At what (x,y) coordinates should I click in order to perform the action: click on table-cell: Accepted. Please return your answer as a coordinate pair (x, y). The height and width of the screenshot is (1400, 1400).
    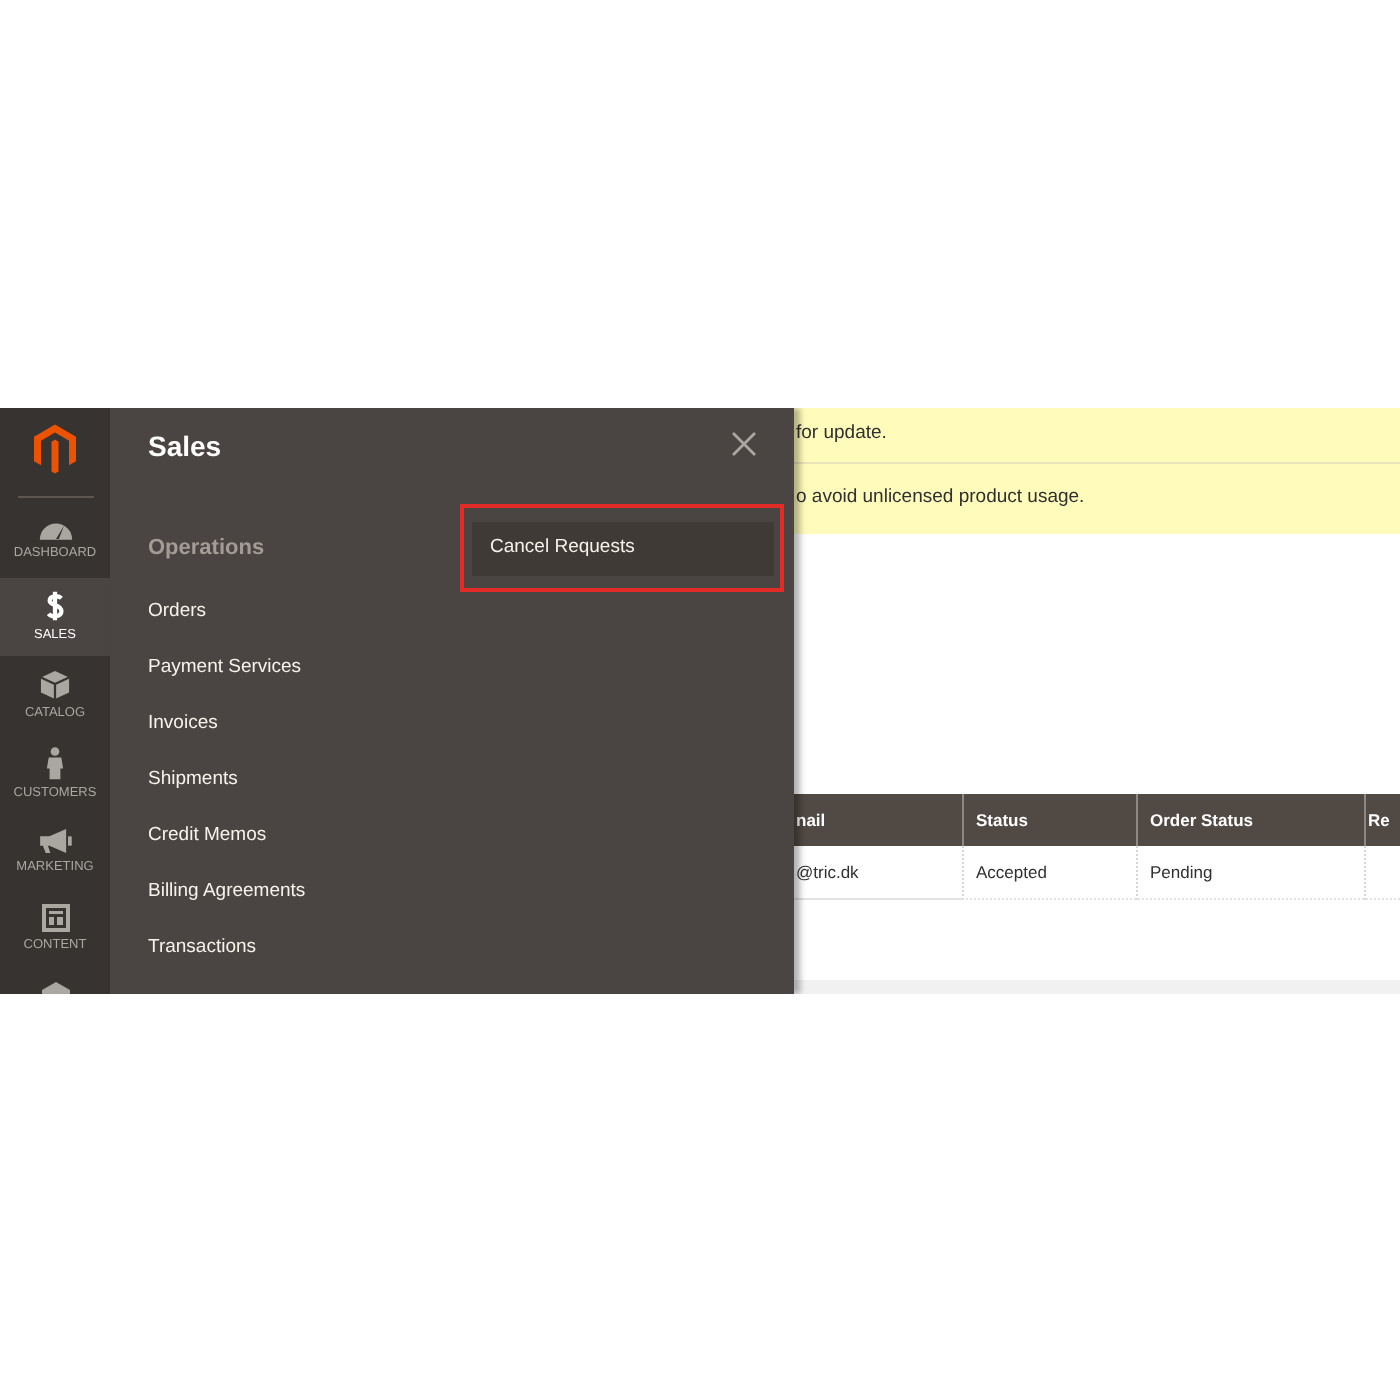
    Looking at the image, I should click on (1049, 873).